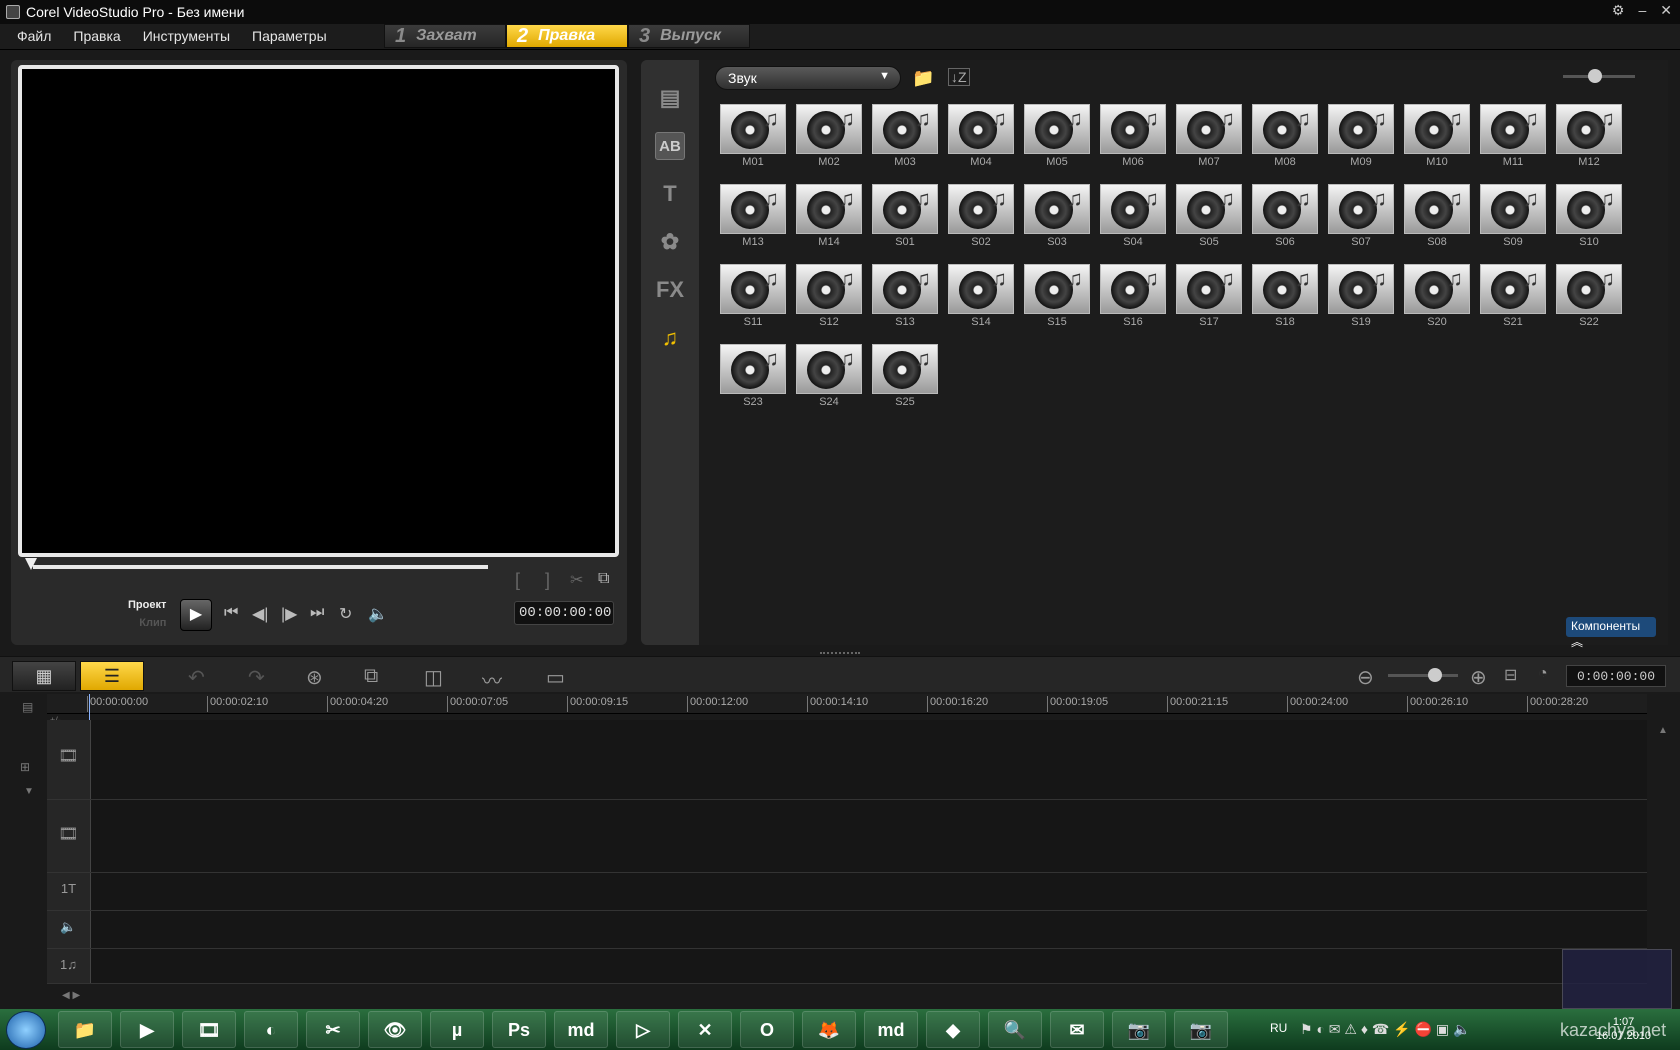 The height and width of the screenshot is (1050, 1680). Describe the element at coordinates (643, 1029) in the screenshot. I see `taskbar-app-button: ▷` at that location.